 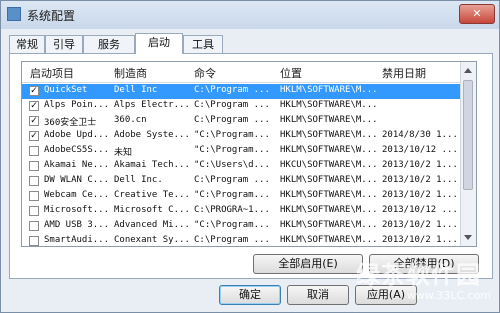 I want to click on header-disabled-date: 禁用日期, so click(x=404, y=73).